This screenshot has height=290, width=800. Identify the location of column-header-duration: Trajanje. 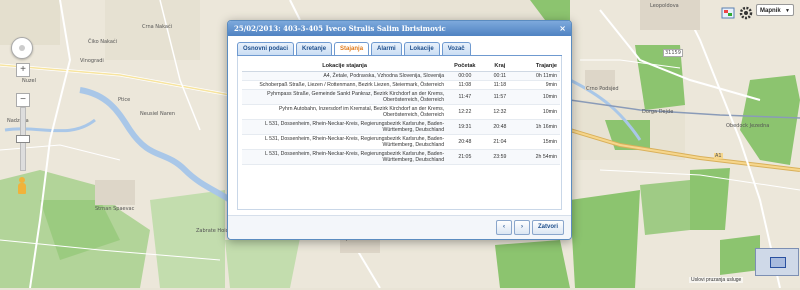
(538, 66).